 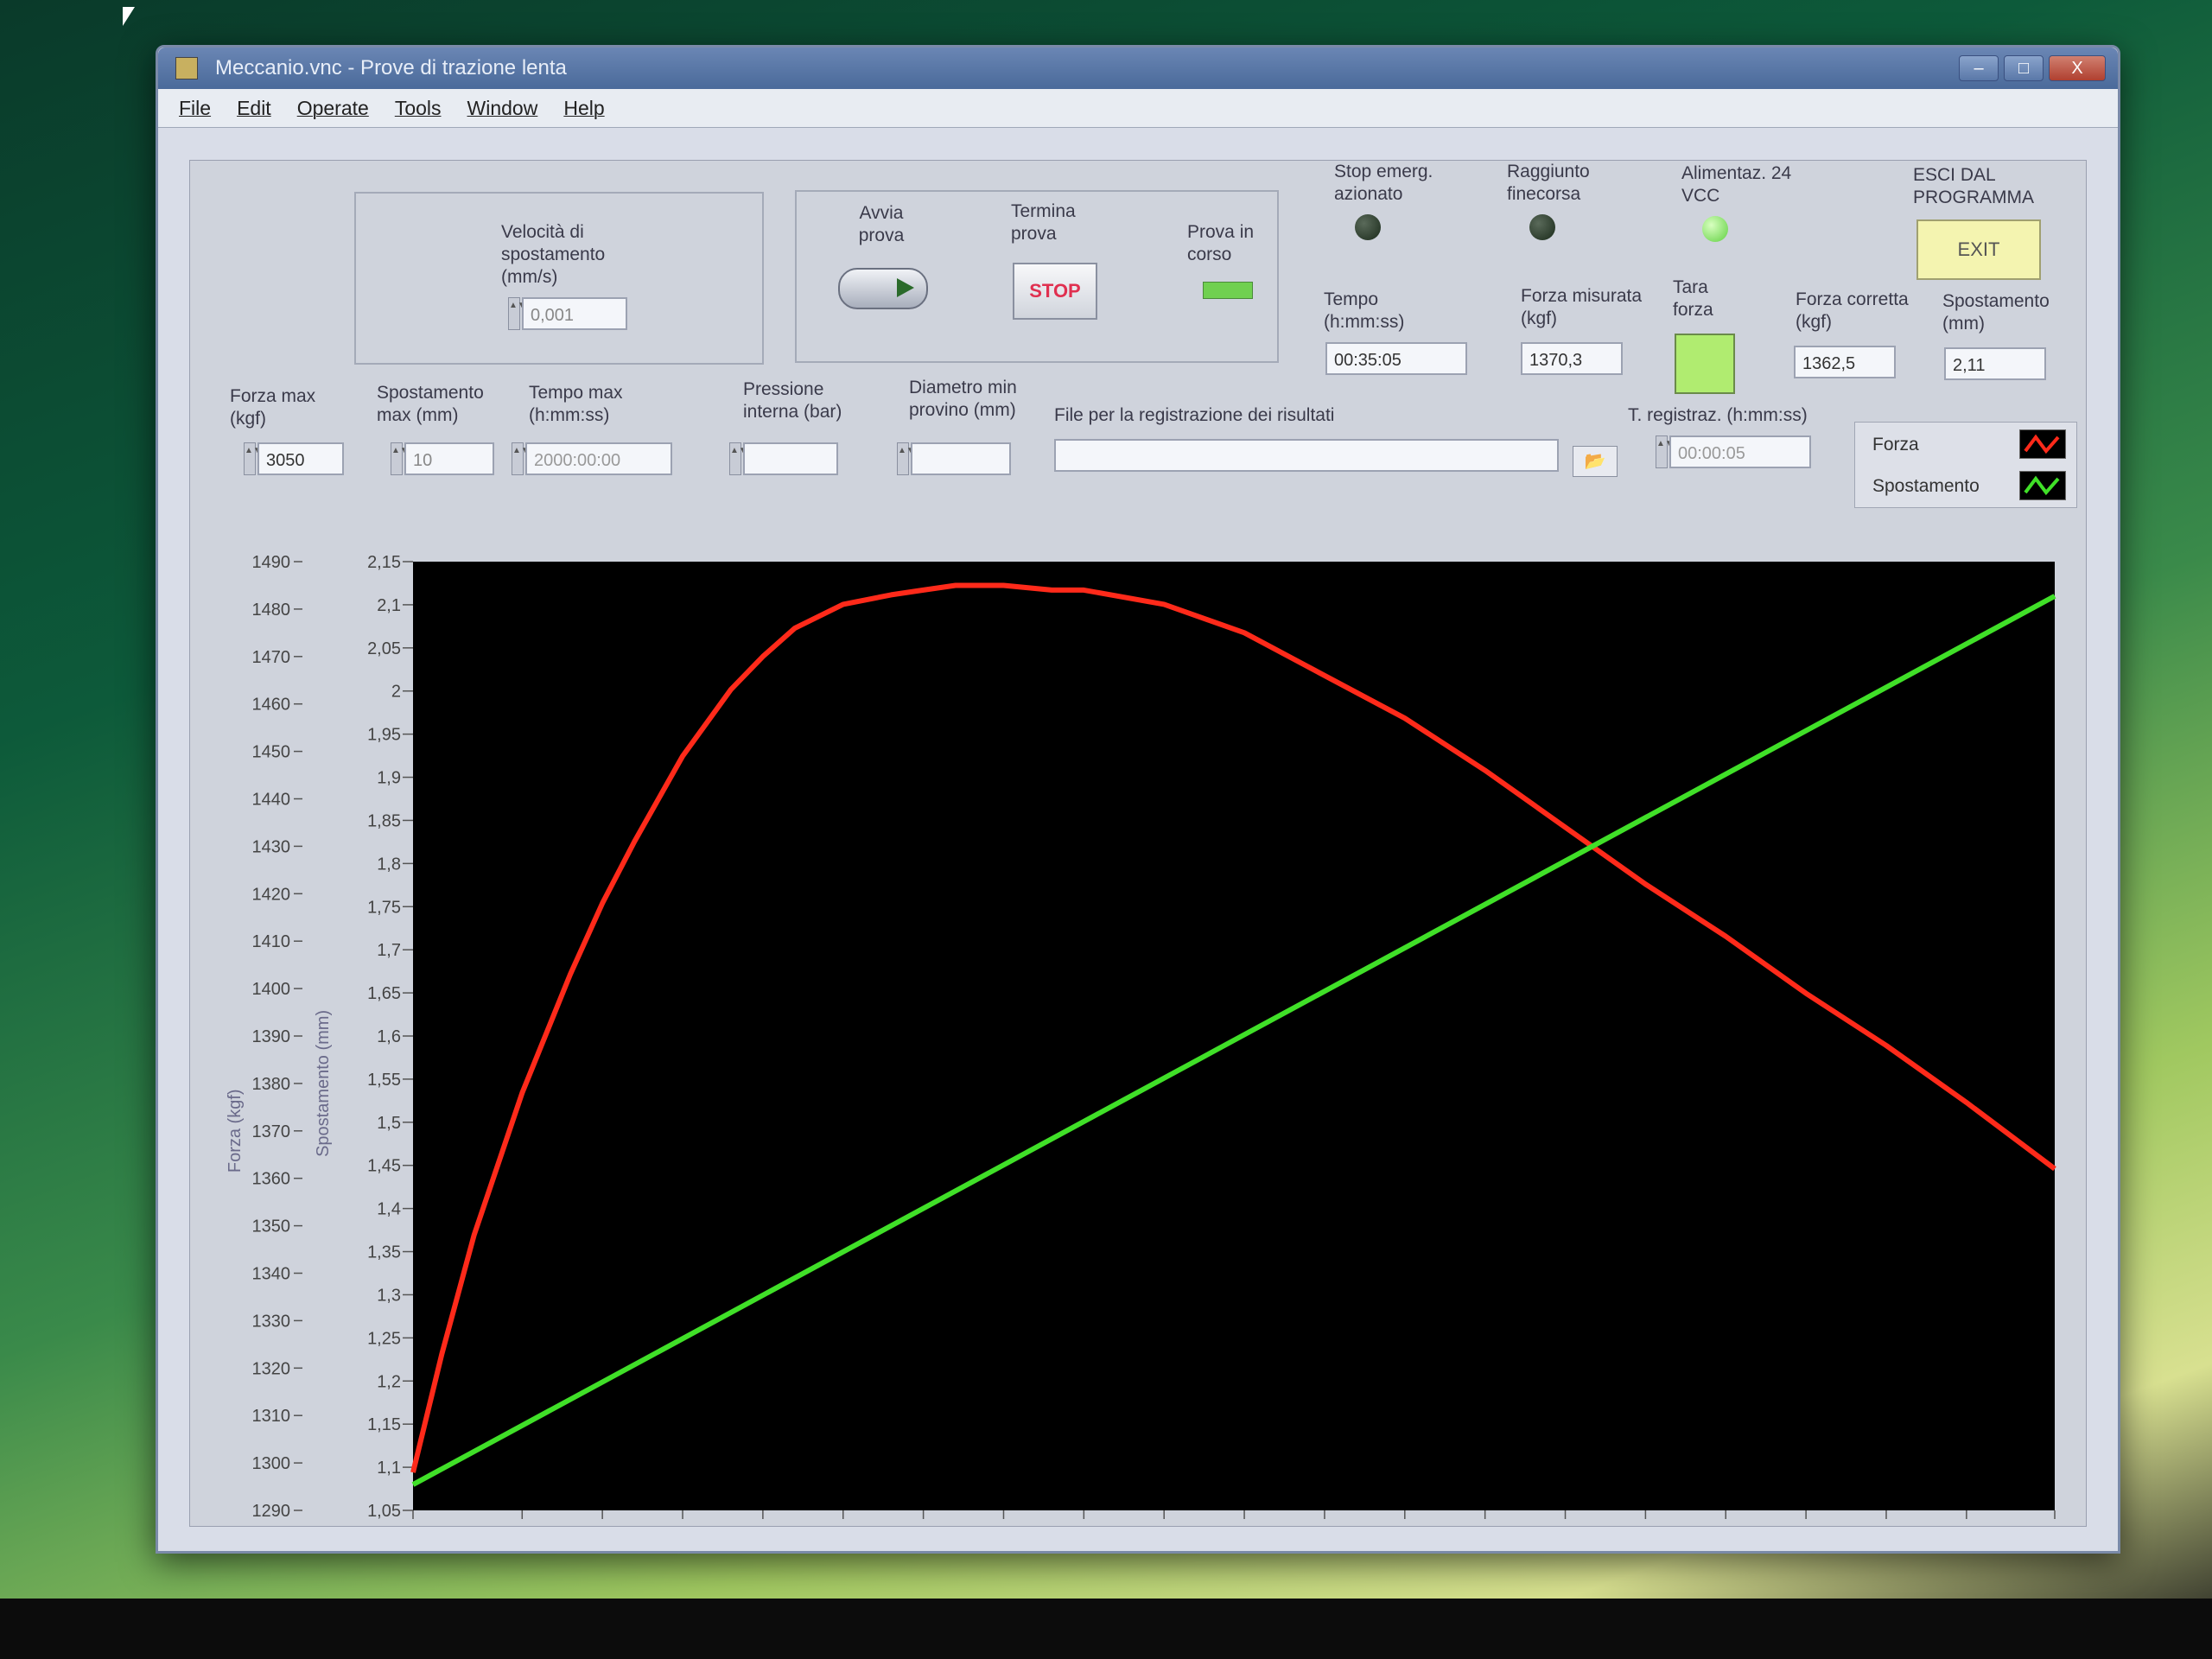 What do you see at coordinates (384, 735) in the screenshot?
I see `y-right-tick-label: 1,95` at bounding box center [384, 735].